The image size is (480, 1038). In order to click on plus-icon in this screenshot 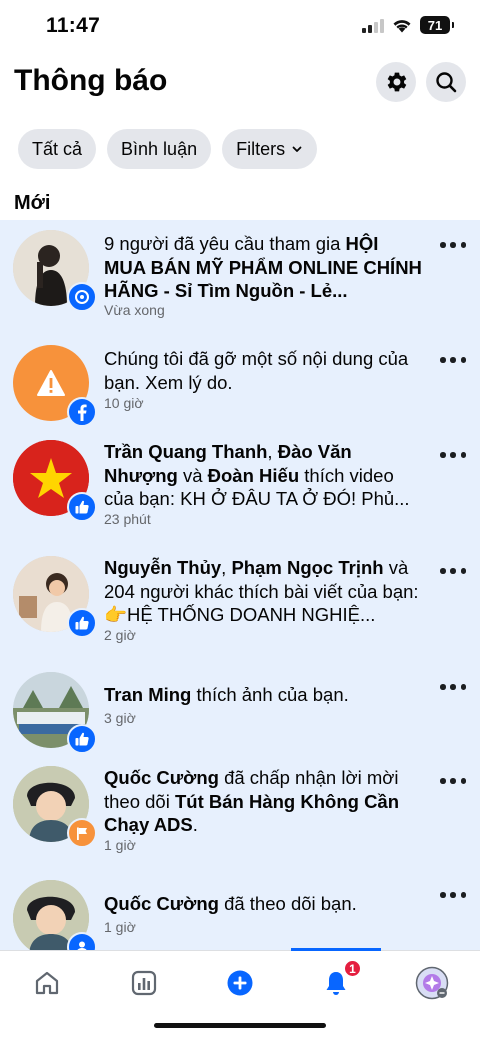, I will do `click(240, 983)`.